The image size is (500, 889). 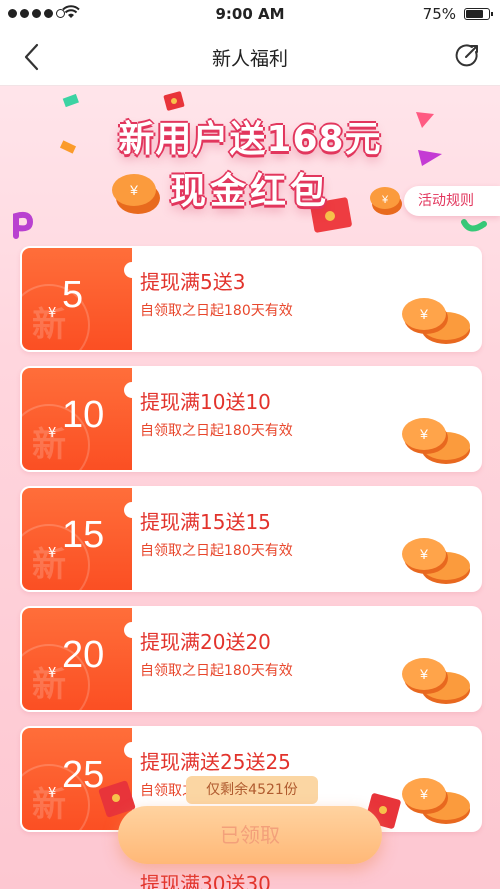 What do you see at coordinates (250, 835) in the screenshot?
I see `claim-button: 已领取` at bounding box center [250, 835].